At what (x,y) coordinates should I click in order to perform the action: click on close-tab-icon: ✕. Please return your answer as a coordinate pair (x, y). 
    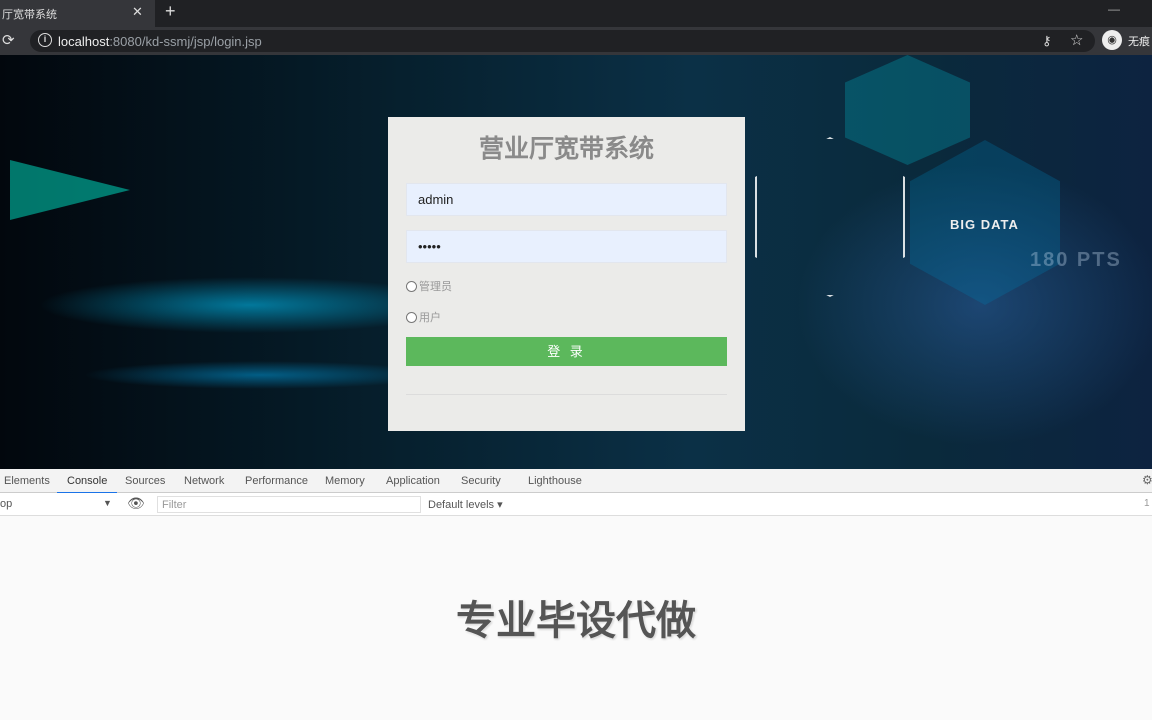
    Looking at the image, I should click on (137, 12).